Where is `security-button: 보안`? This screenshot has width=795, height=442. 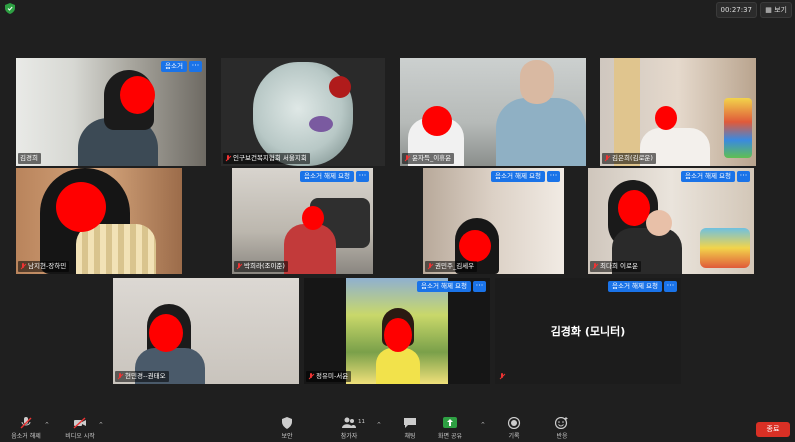
security-button: 보안 is located at coordinates (287, 428).